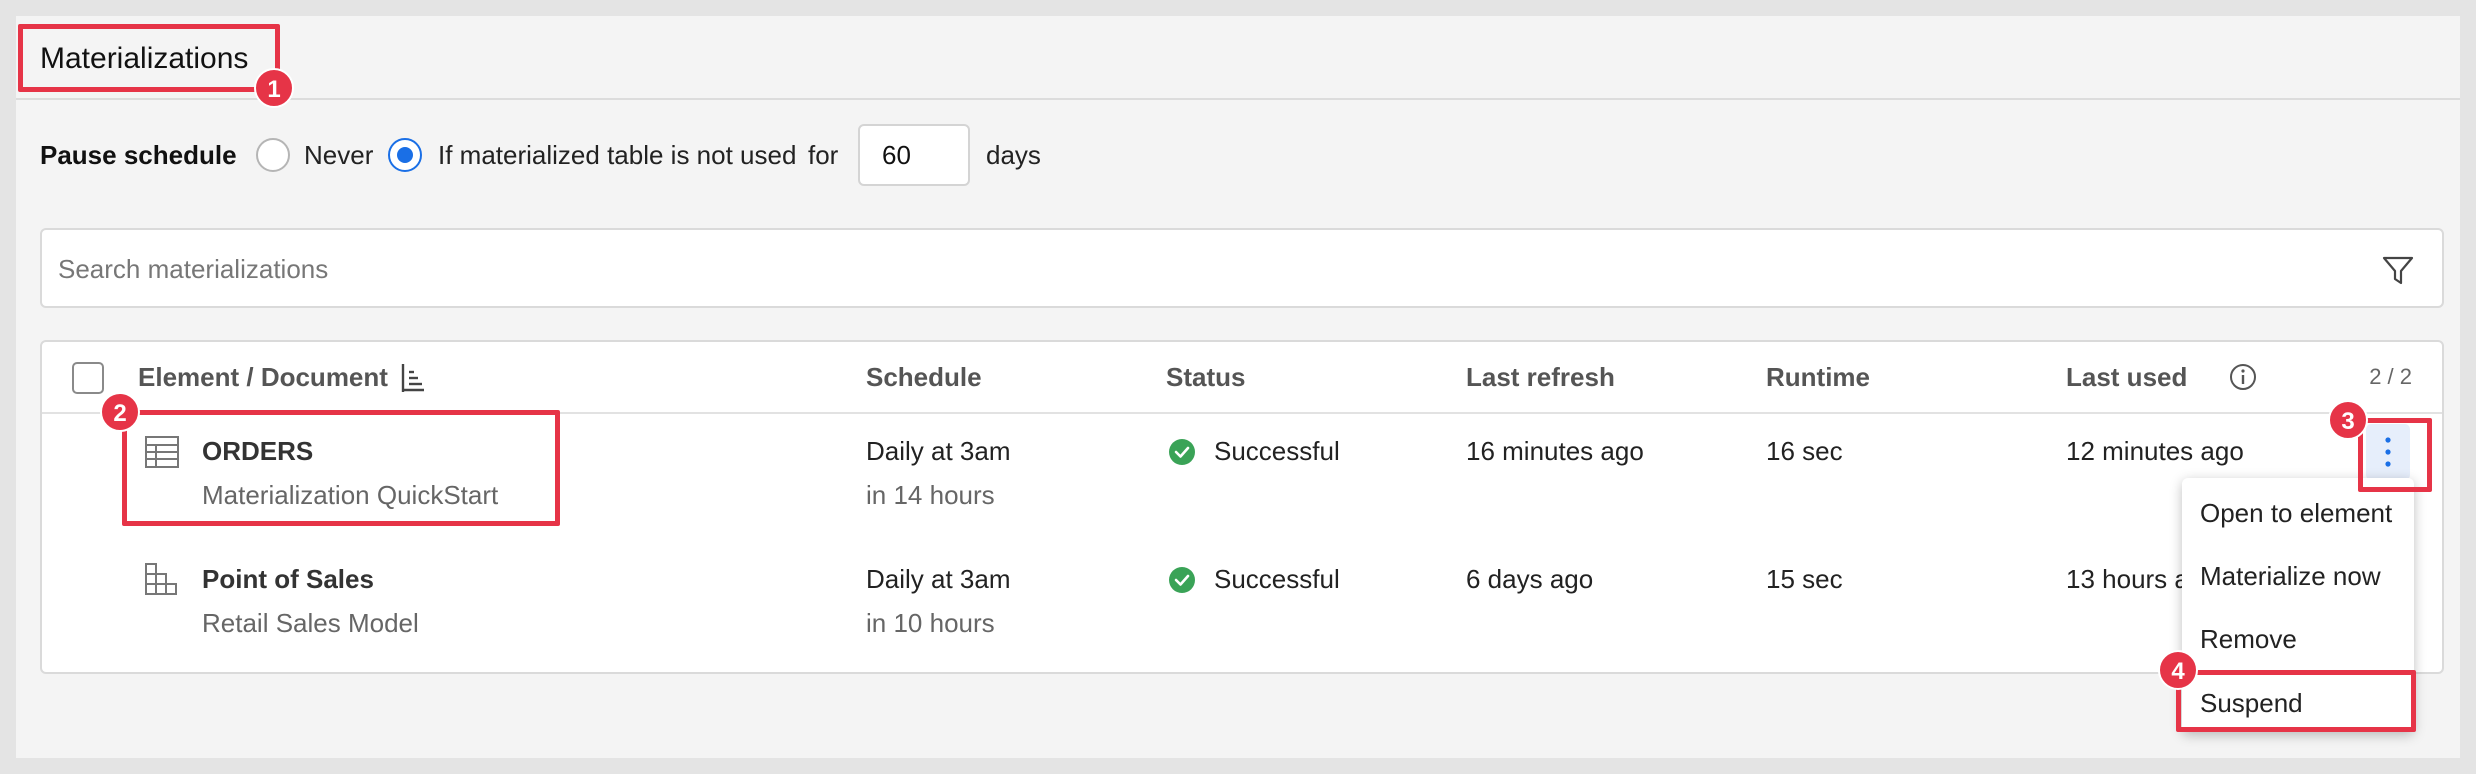 The image size is (2476, 774). Describe the element at coordinates (2126, 377) in the screenshot. I see `header-last-used: Last used` at that location.